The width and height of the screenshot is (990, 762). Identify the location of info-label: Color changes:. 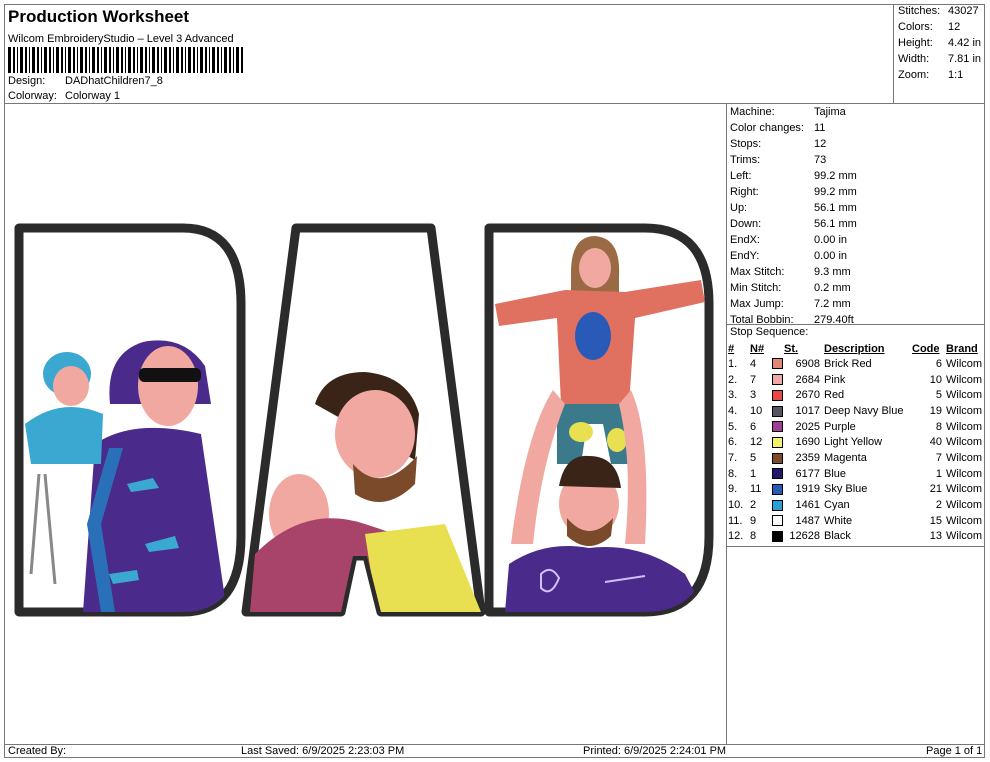
(767, 128).